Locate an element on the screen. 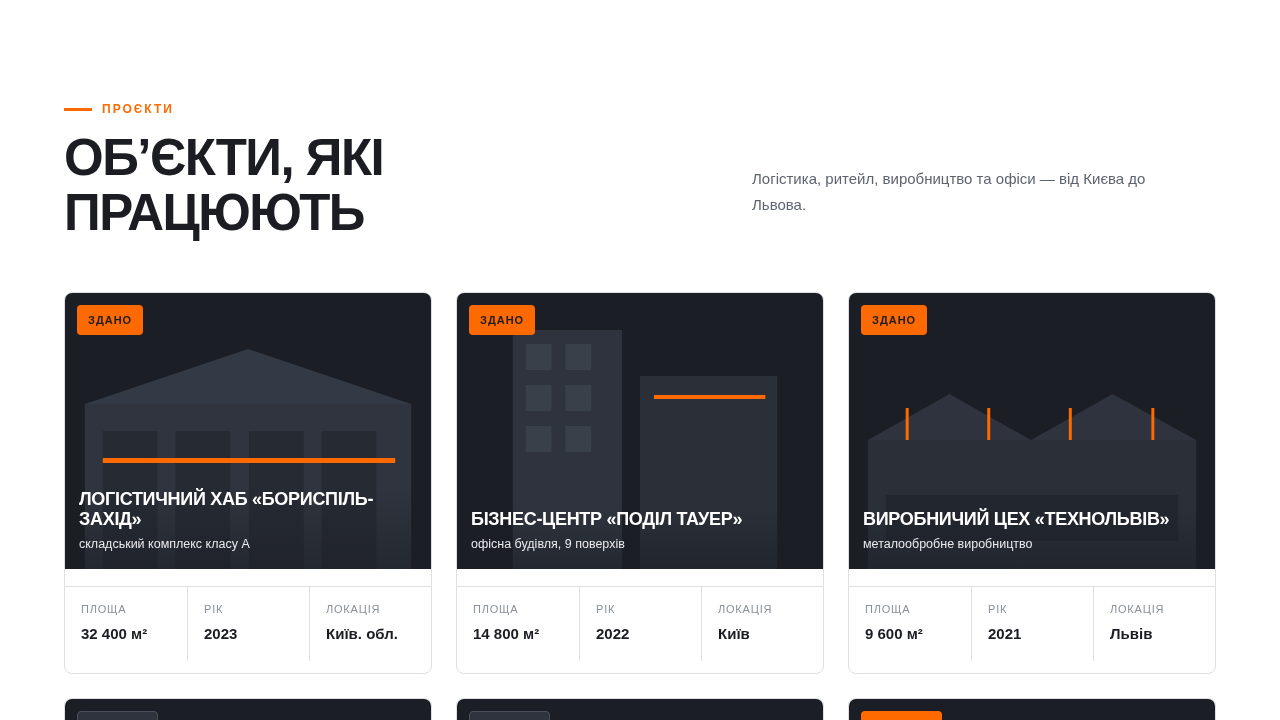 This screenshot has width=1280, height=720. project-subtitle: складський комплекс класу А is located at coordinates (165, 544).